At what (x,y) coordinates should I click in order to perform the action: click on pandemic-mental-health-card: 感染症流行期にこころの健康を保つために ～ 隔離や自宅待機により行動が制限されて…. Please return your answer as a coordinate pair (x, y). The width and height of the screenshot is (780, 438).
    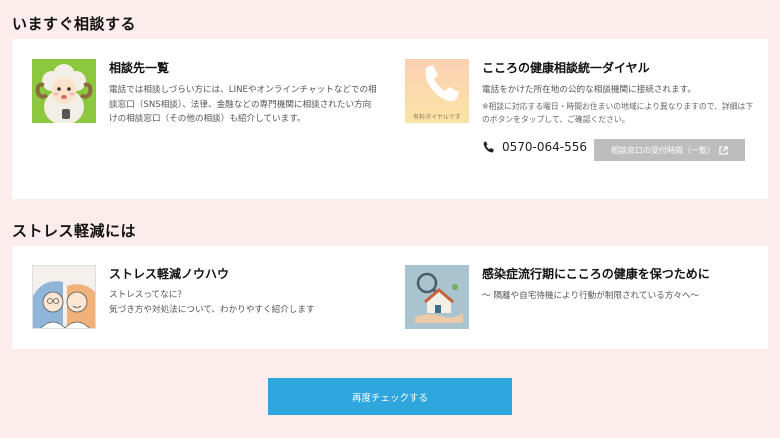
    Looking at the image, I should click on (586, 297).